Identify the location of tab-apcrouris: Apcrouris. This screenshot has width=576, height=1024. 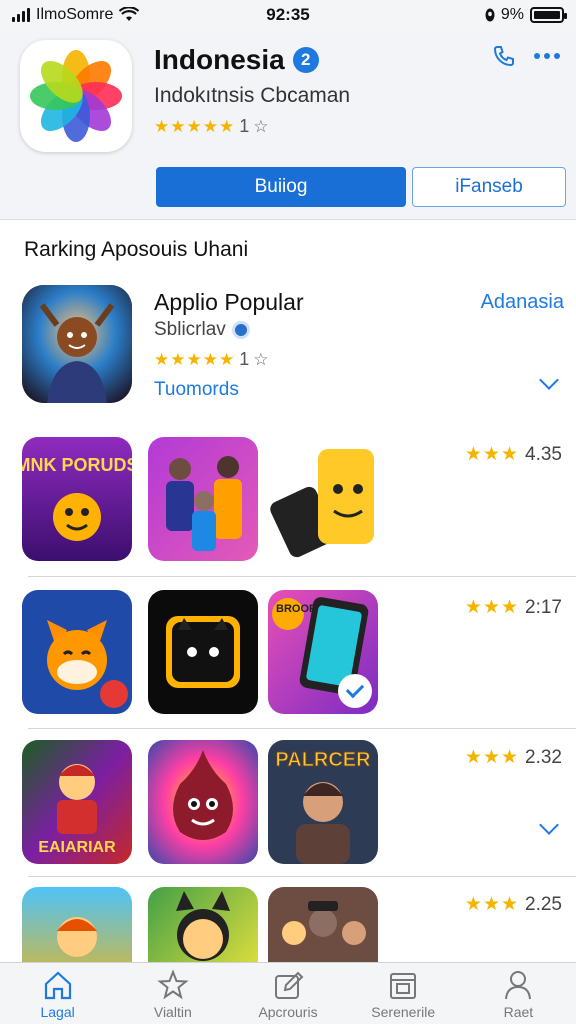
(287, 993).